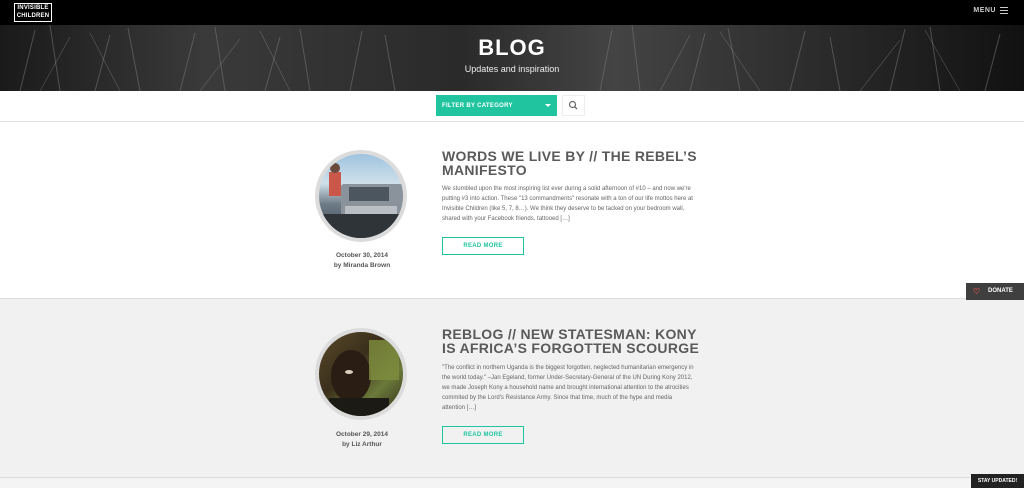 The image size is (1024, 488). I want to click on stay-updated-button: STAY UPDATED!, so click(997, 481).